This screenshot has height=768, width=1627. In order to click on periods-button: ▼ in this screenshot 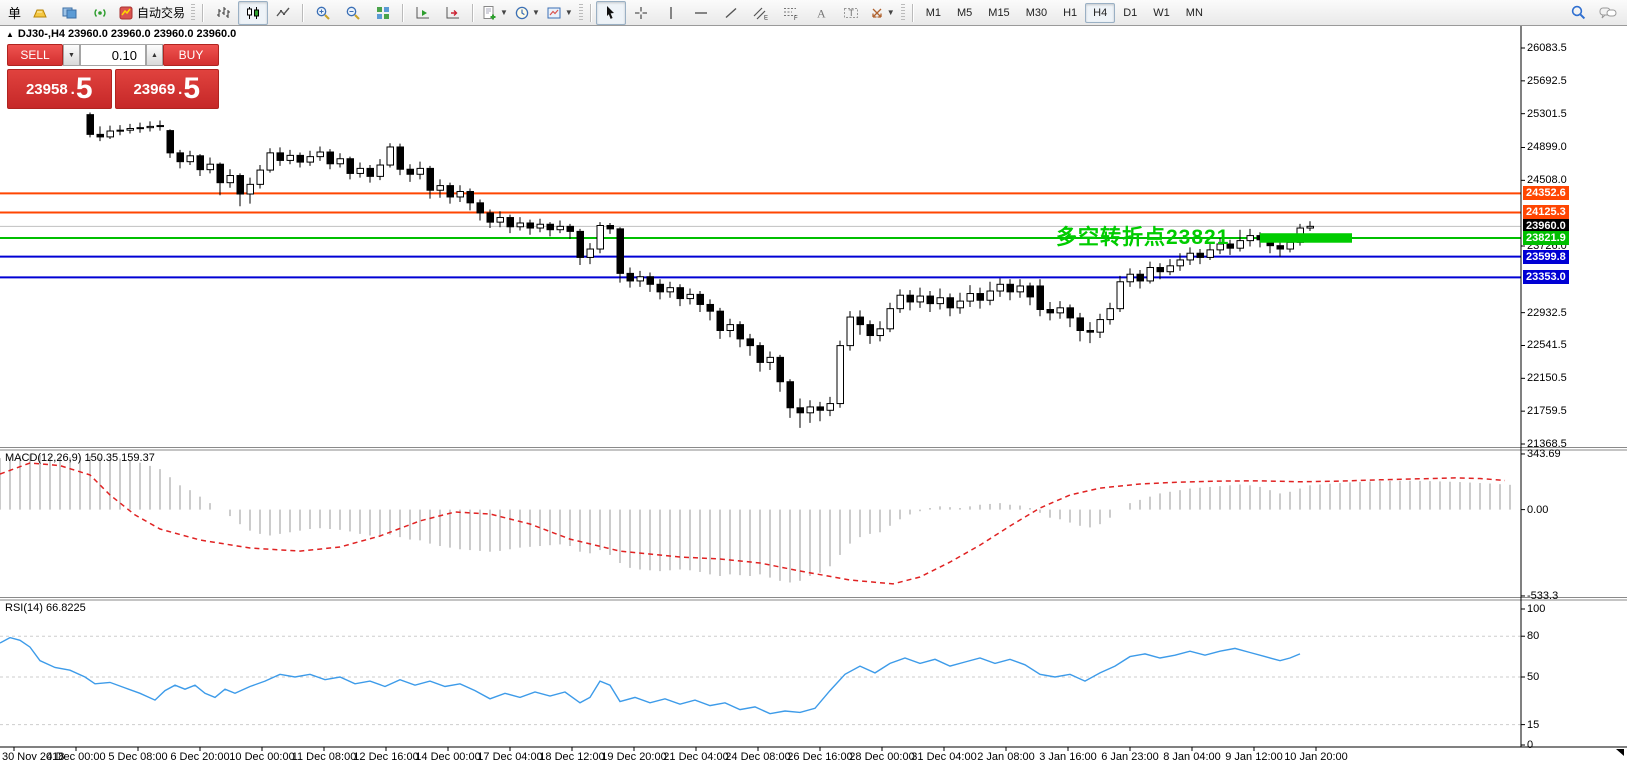, I will do `click(527, 13)`.